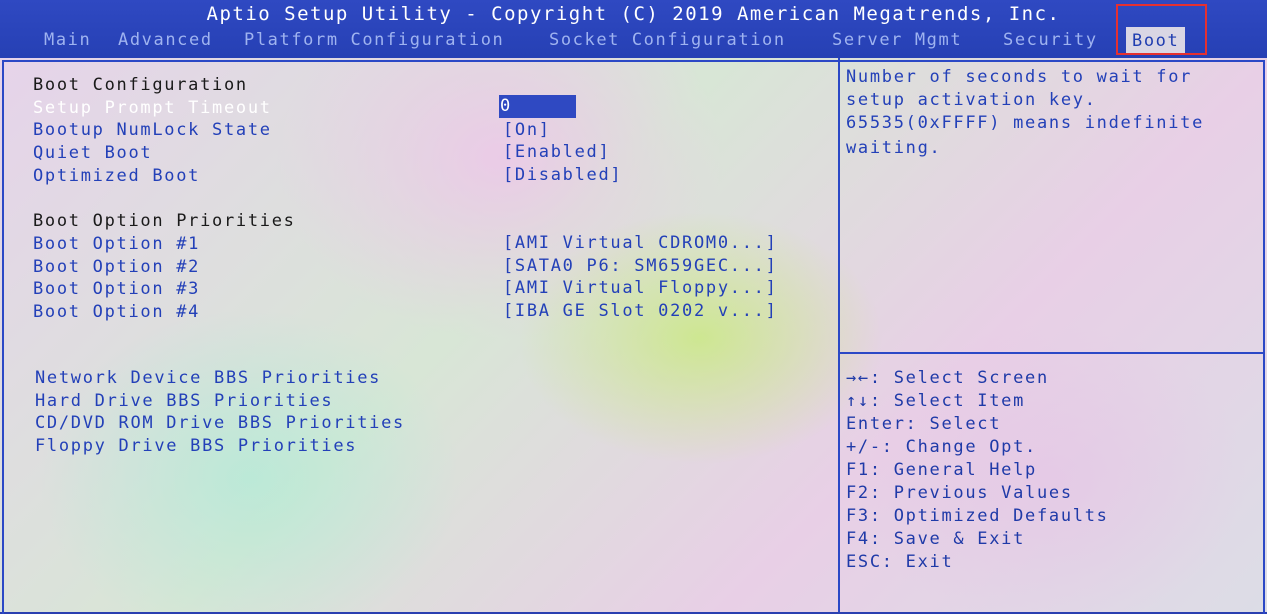  I want to click on help-text-line: waiting., so click(894, 148).